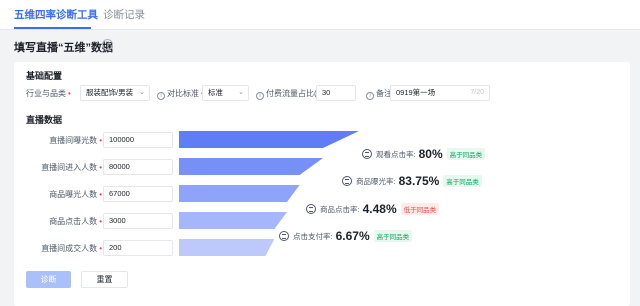 The width and height of the screenshot is (640, 306). What do you see at coordinates (225, 93) in the screenshot?
I see `benchmark-select: 标准 ⌄` at bounding box center [225, 93].